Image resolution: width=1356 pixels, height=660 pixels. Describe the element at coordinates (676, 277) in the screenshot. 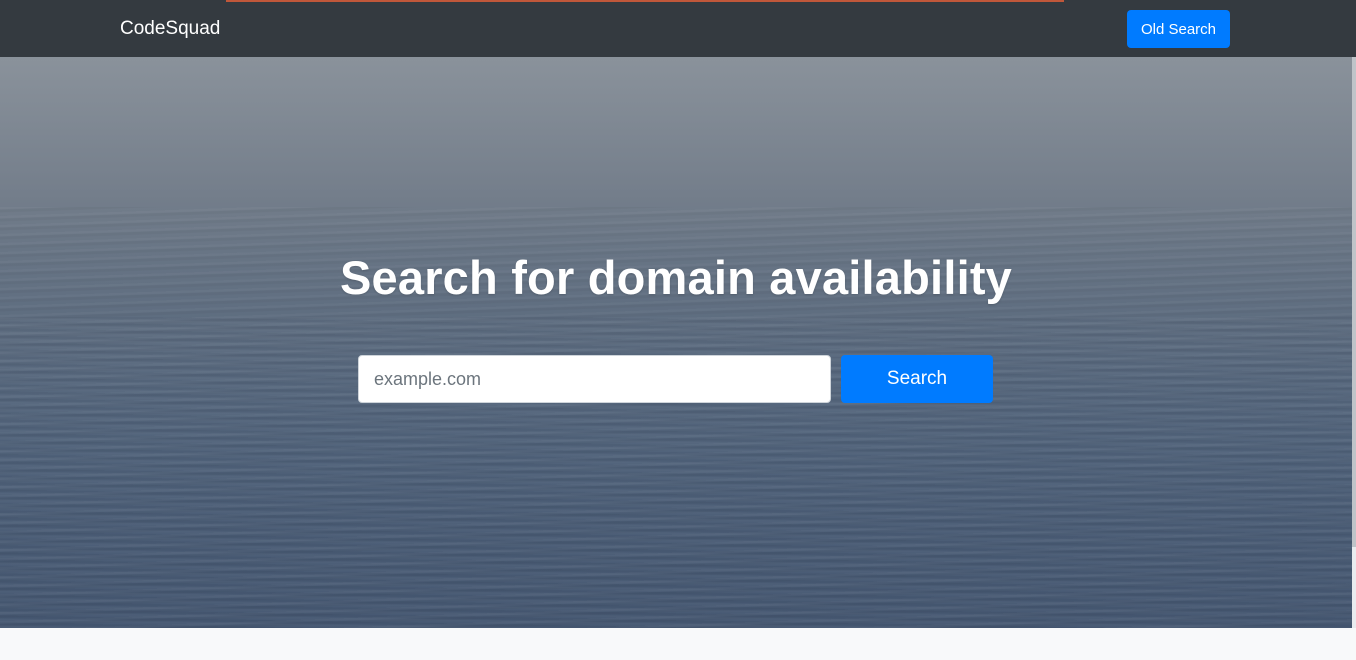

I see `hero-title: Search for domain availability` at that location.